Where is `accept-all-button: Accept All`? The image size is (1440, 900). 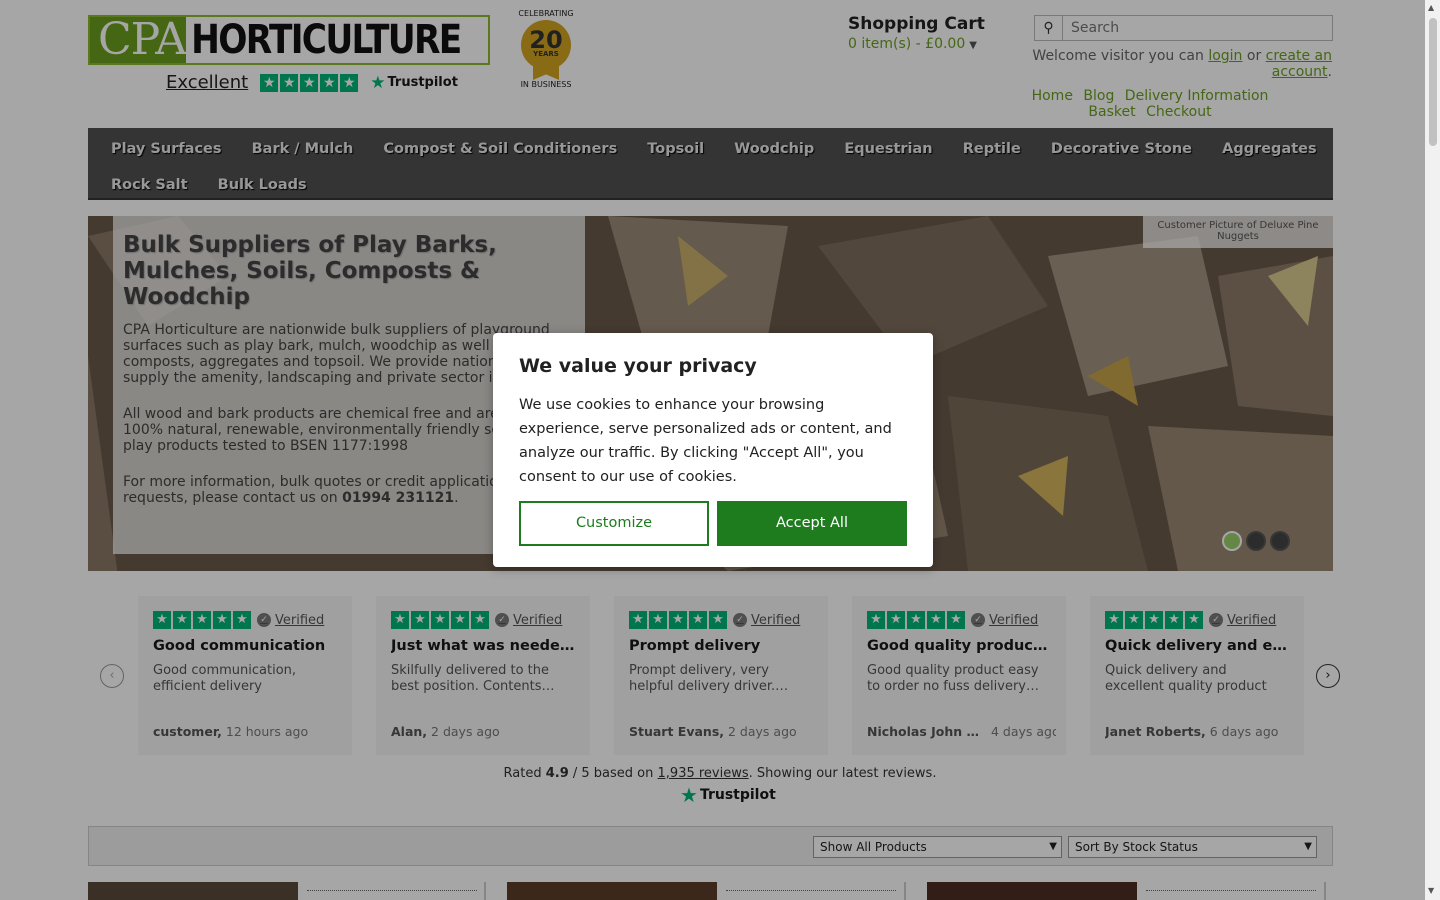
accept-all-button: Accept All is located at coordinates (812, 523).